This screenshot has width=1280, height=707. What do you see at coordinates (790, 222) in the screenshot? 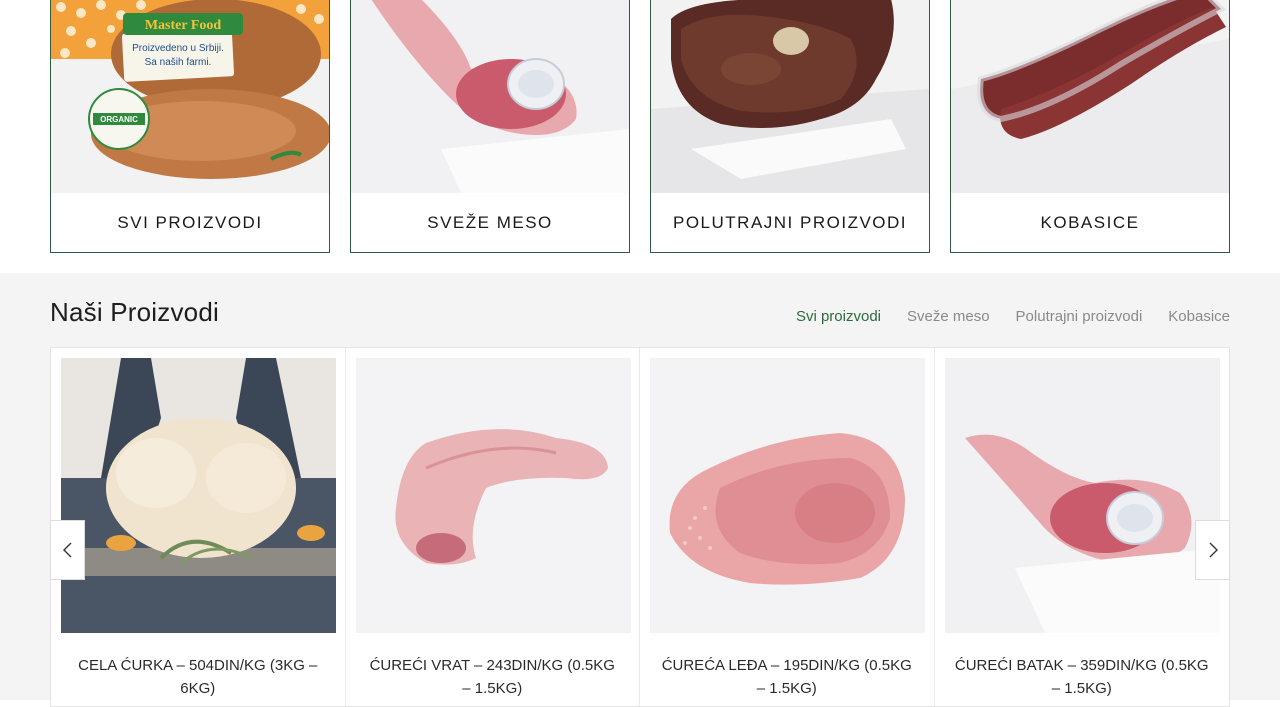
I see `category-label: POLUTRAJNI PROIZVODI` at bounding box center [790, 222].